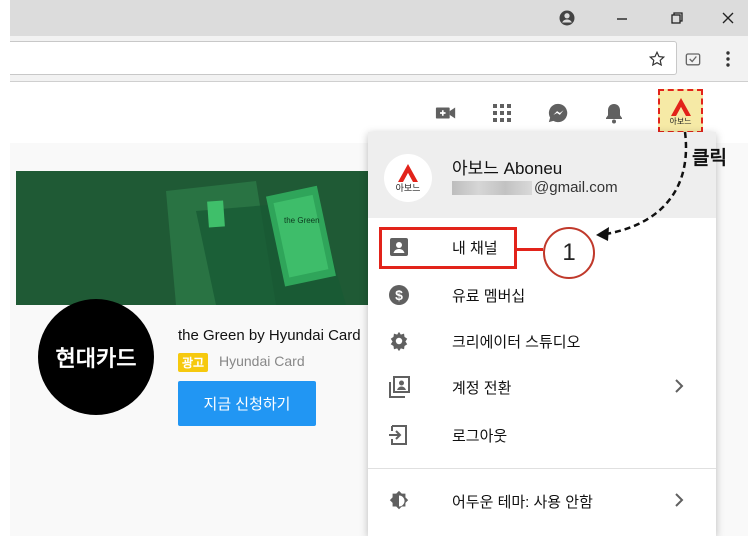  What do you see at coordinates (680, 121) in the screenshot?
I see `avatar-label: 아보느` at bounding box center [680, 121].